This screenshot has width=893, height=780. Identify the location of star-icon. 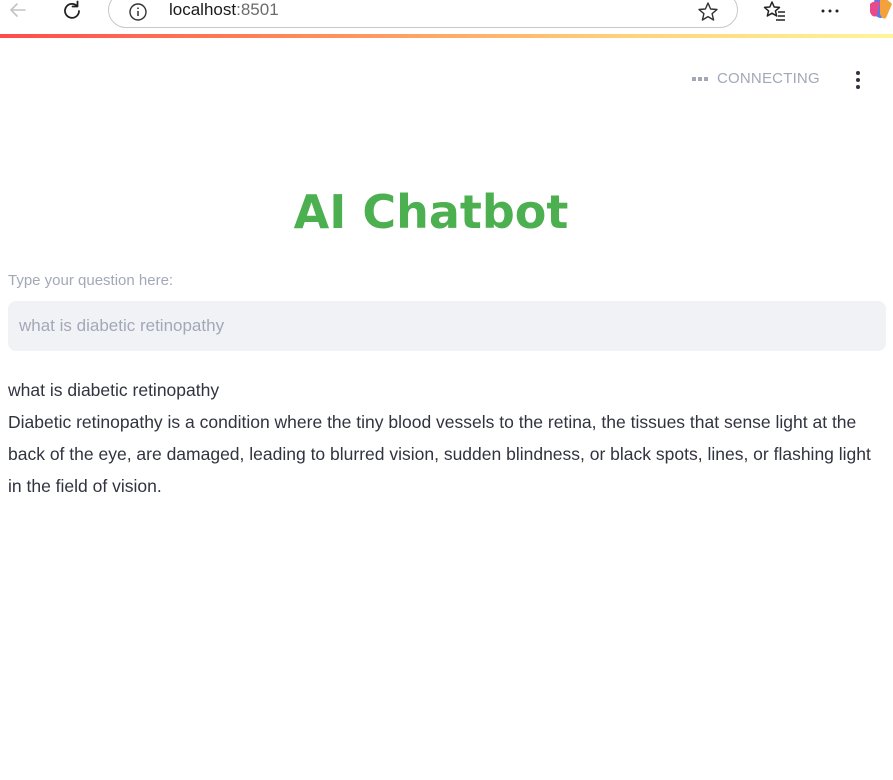
(708, 12).